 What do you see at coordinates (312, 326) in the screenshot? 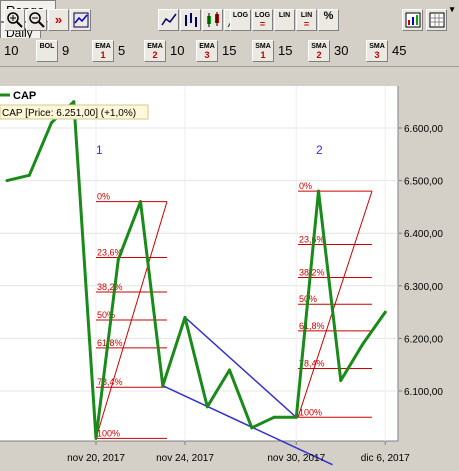
I see `fib-level-label: 61,8%` at bounding box center [312, 326].